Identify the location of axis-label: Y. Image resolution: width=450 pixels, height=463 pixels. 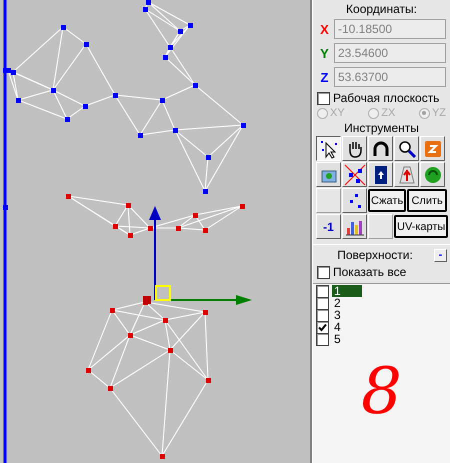
(324, 53).